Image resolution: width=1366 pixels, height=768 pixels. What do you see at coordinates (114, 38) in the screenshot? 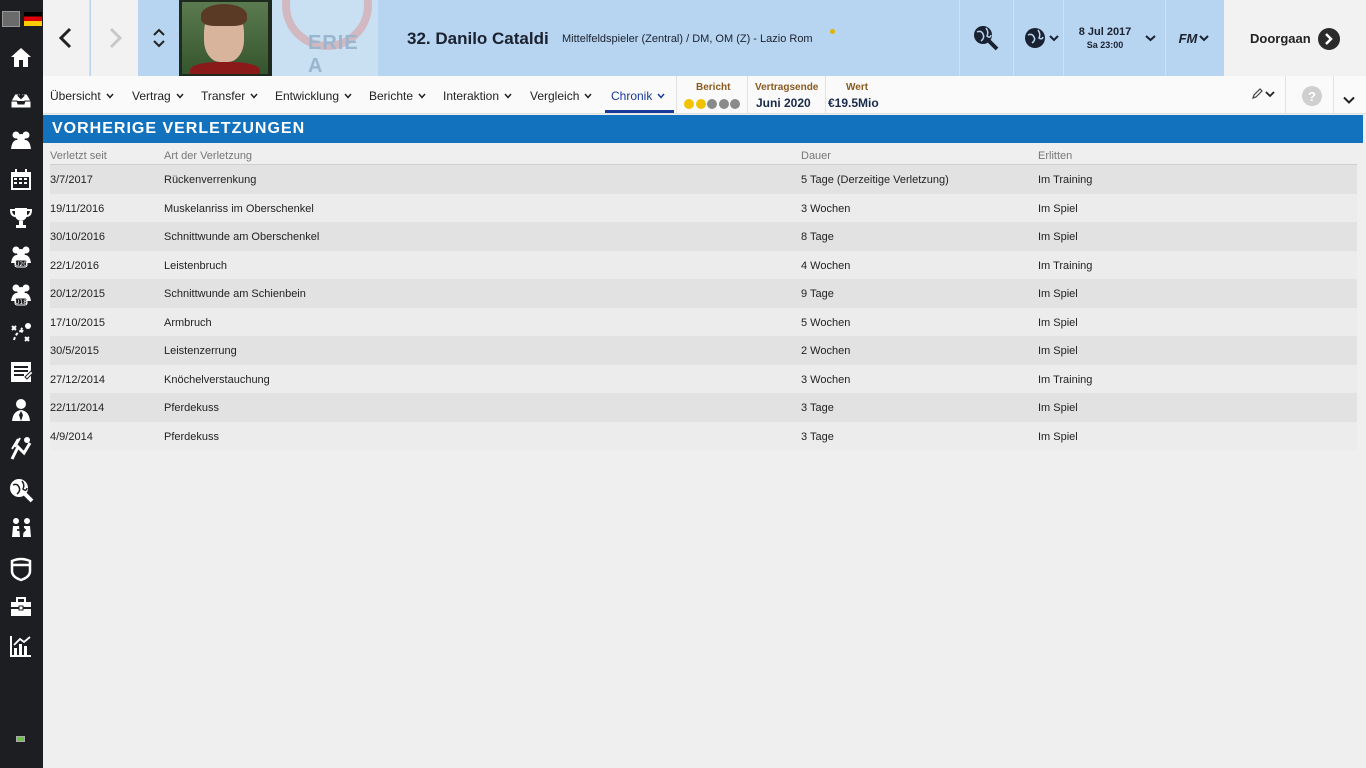
I see `forward-button` at bounding box center [114, 38].